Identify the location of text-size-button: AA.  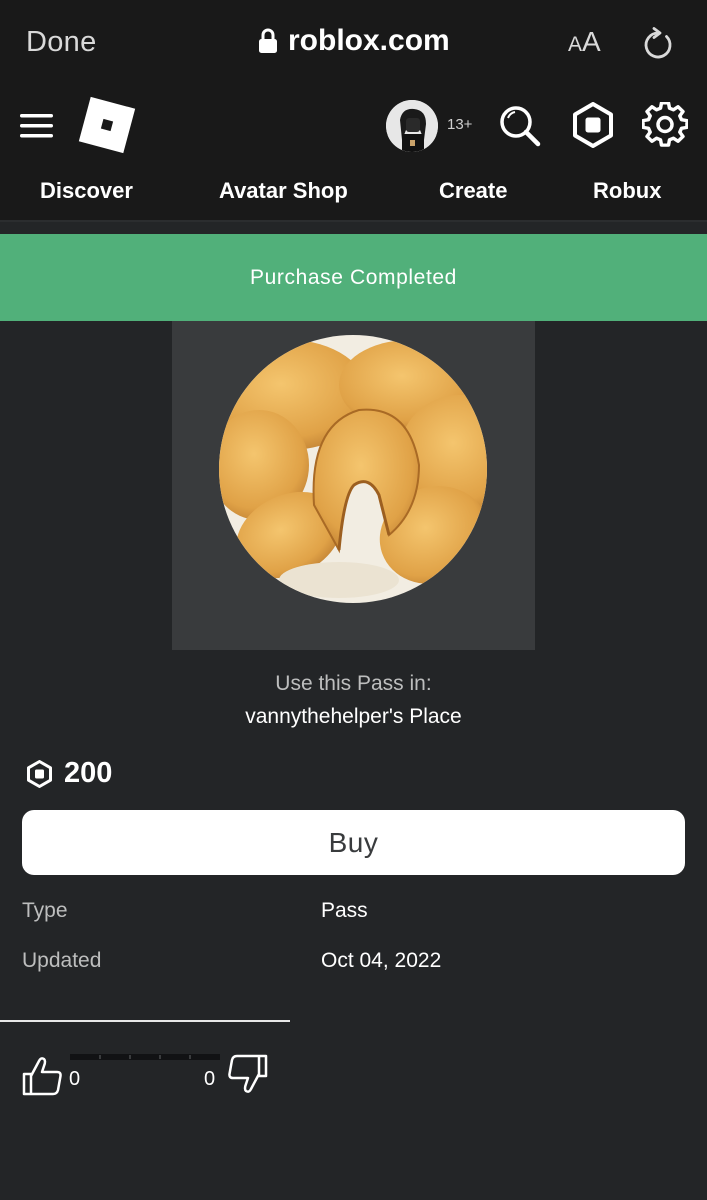
(584, 42).